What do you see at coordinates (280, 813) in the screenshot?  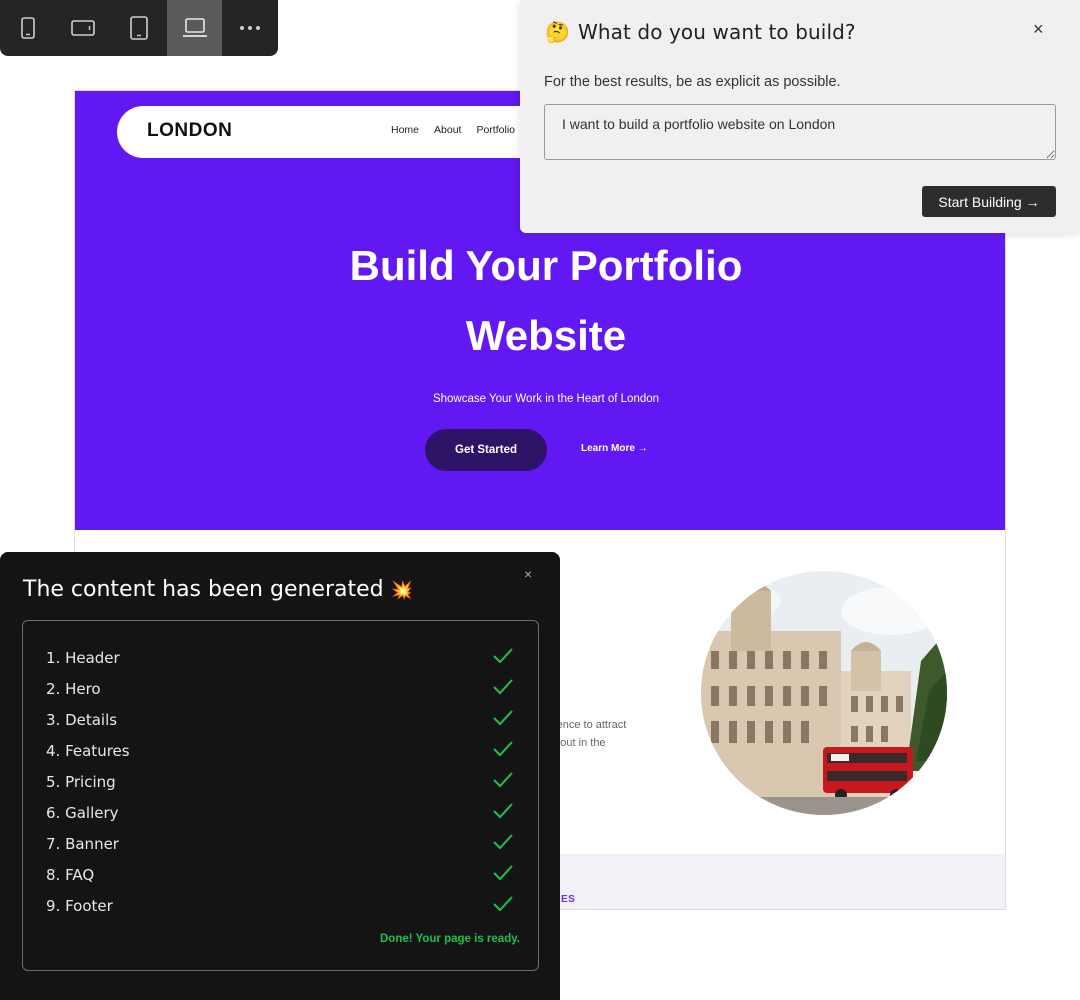 I see `section-list-item: 6. Gallery` at bounding box center [280, 813].